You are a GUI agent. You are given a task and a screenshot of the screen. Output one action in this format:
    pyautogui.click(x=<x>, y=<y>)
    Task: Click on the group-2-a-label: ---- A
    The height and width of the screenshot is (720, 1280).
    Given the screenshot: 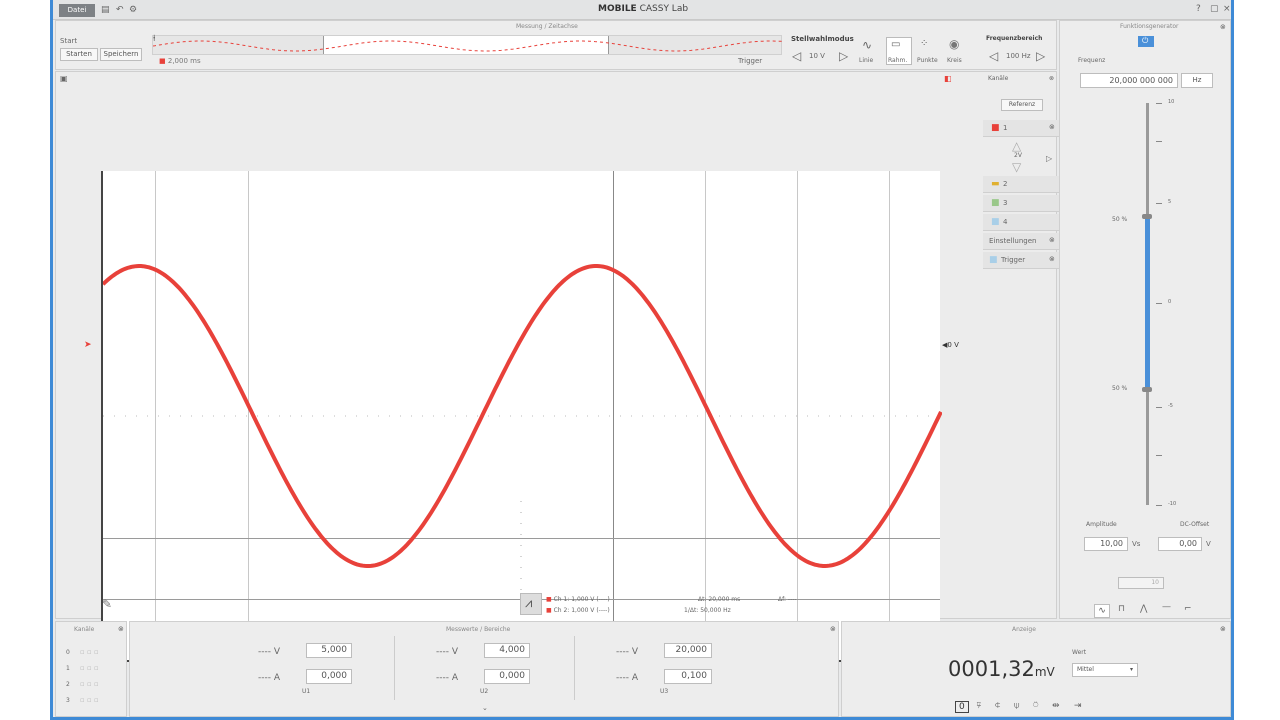 What is the action you would take?
    pyautogui.click(x=447, y=678)
    